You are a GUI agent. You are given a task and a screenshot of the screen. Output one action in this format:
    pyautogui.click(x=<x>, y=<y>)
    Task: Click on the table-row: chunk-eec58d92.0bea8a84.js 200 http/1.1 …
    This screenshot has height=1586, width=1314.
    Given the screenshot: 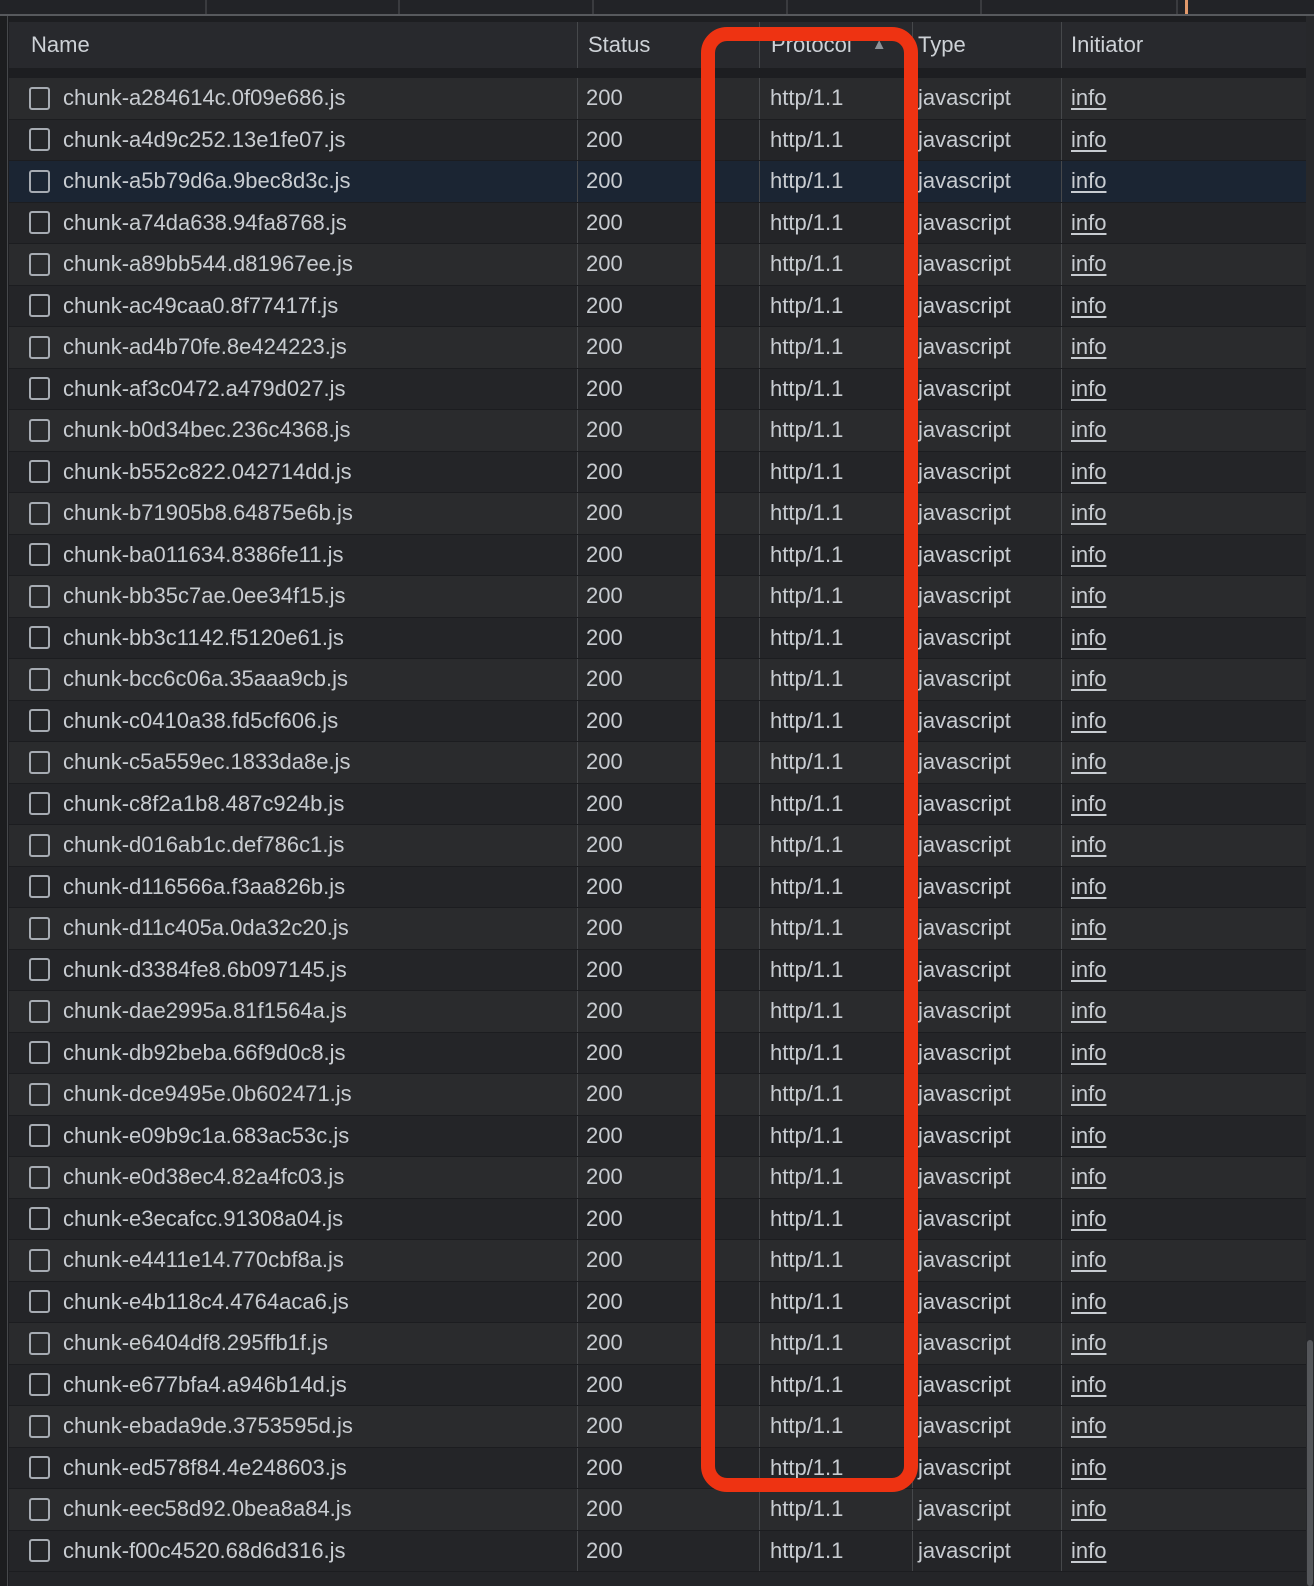 What is the action you would take?
    pyautogui.click(x=657, y=1510)
    